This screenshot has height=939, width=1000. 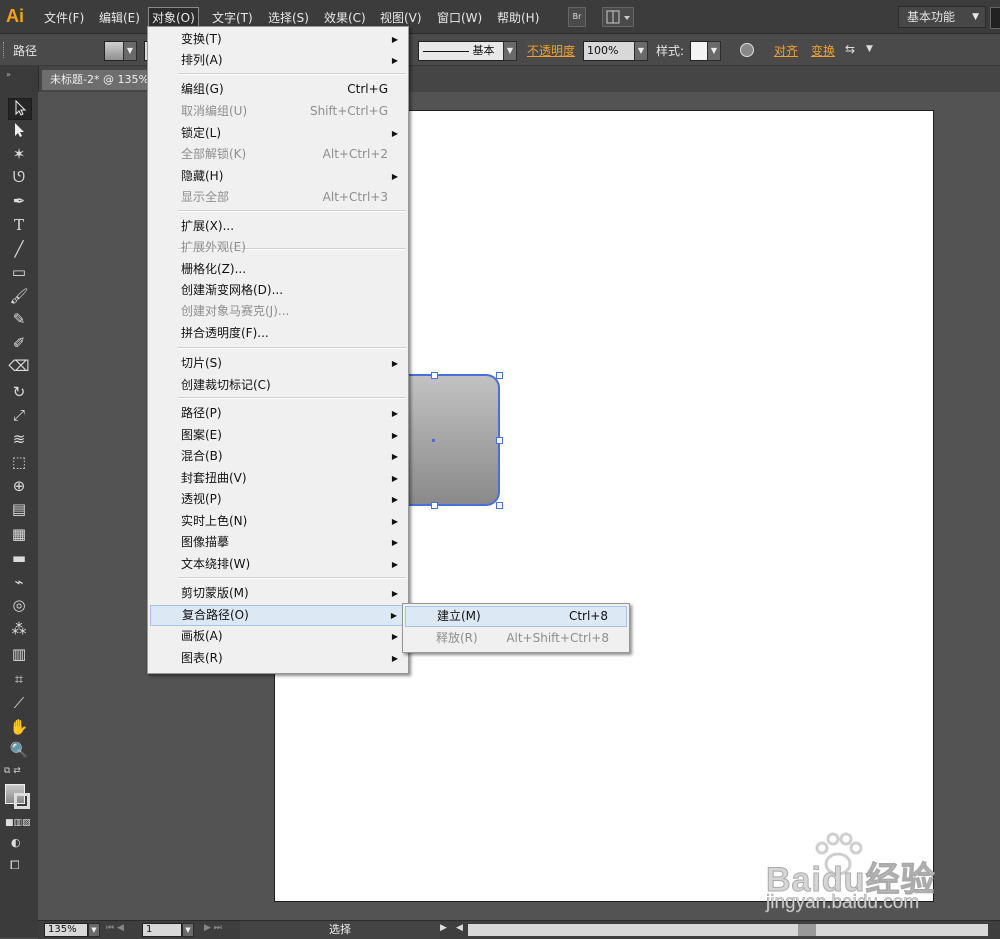 I want to click on rotate-tool-icon: ↻, so click(x=19, y=392).